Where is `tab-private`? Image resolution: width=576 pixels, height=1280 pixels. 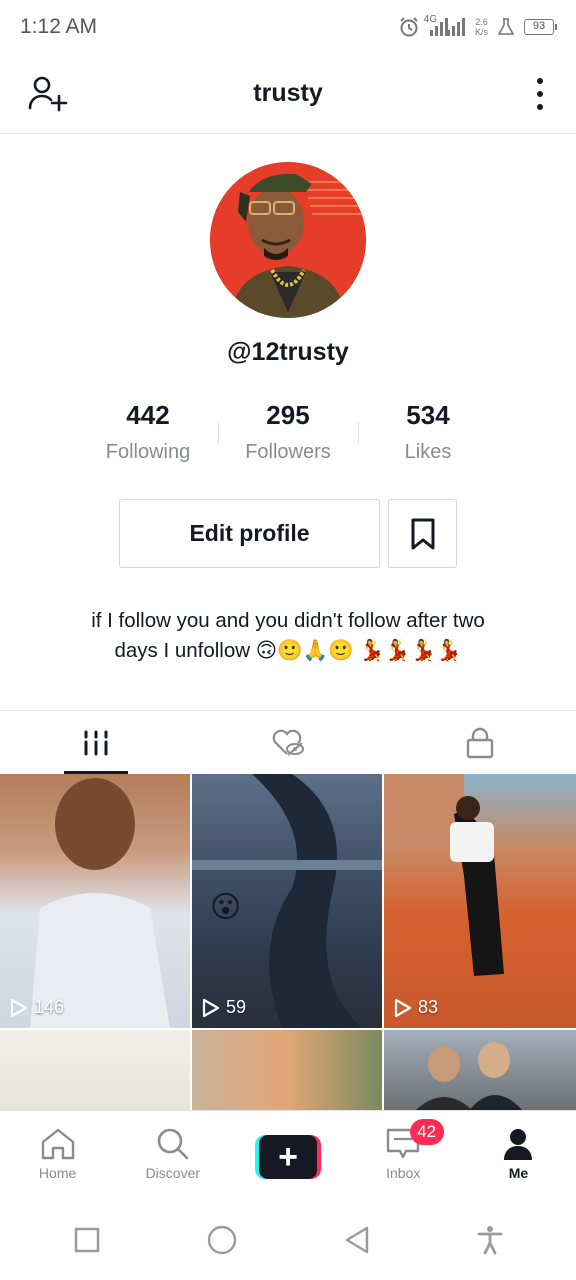 tab-private is located at coordinates (480, 742).